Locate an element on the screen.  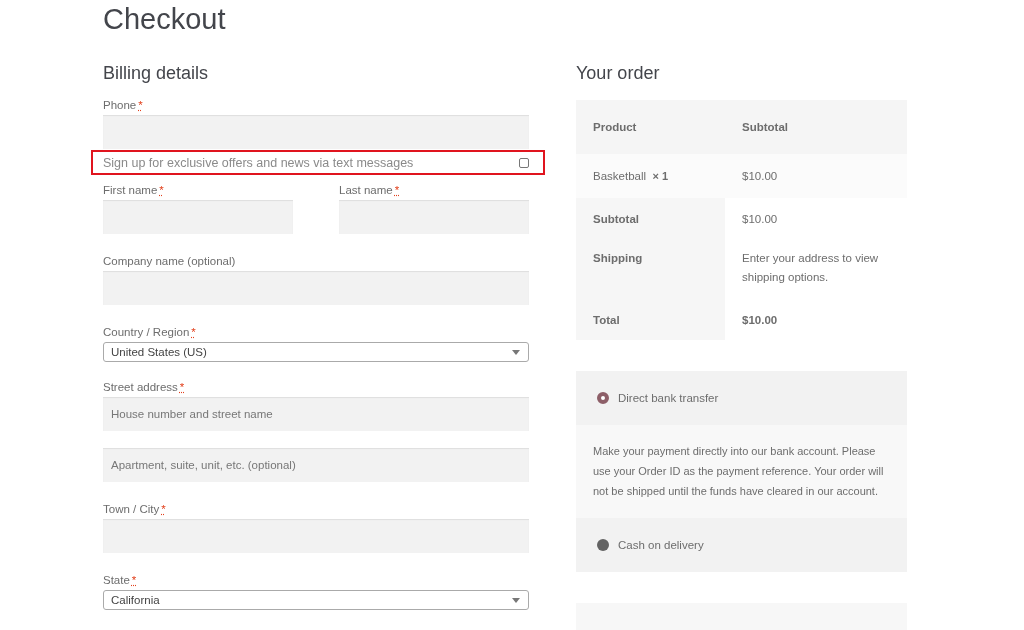
section-heading: Your order is located at coordinates (618, 73).